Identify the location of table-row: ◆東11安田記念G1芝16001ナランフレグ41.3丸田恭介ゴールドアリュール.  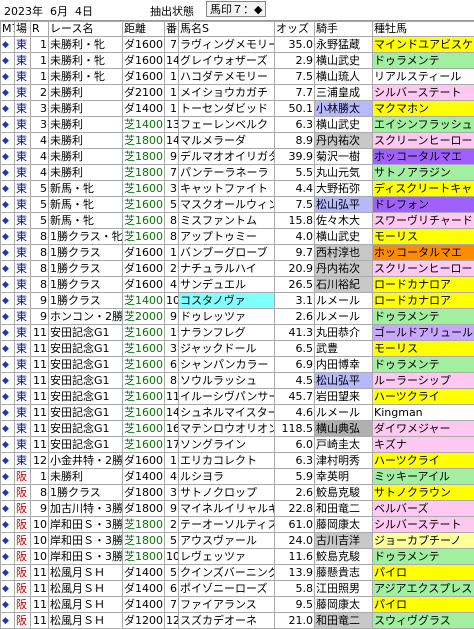
(237, 333).